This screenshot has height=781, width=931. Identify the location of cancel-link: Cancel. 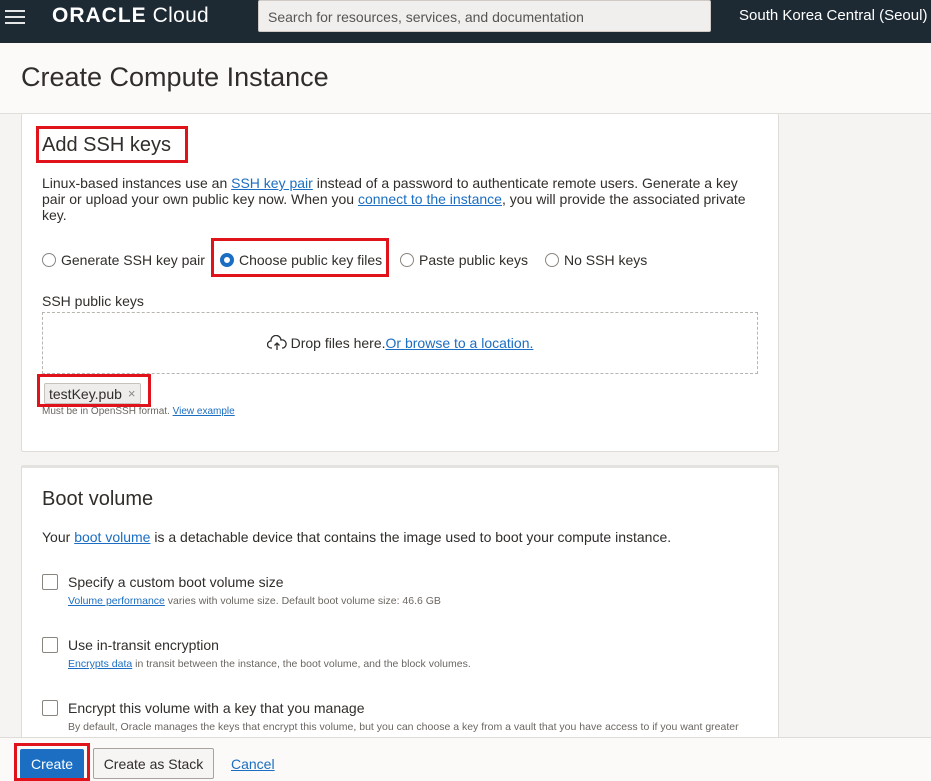
(253, 764).